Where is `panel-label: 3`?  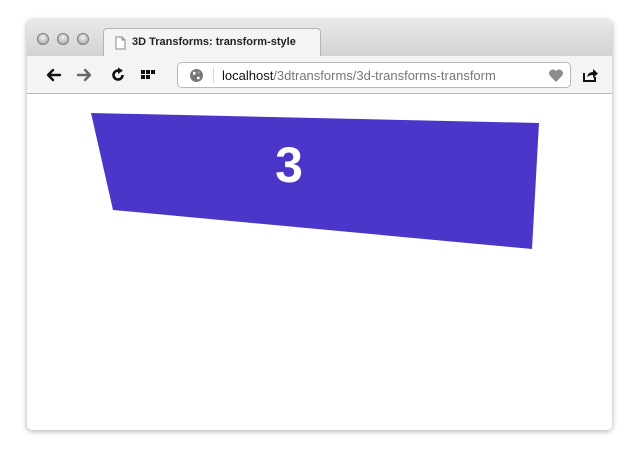 panel-label: 3 is located at coordinates (289, 165).